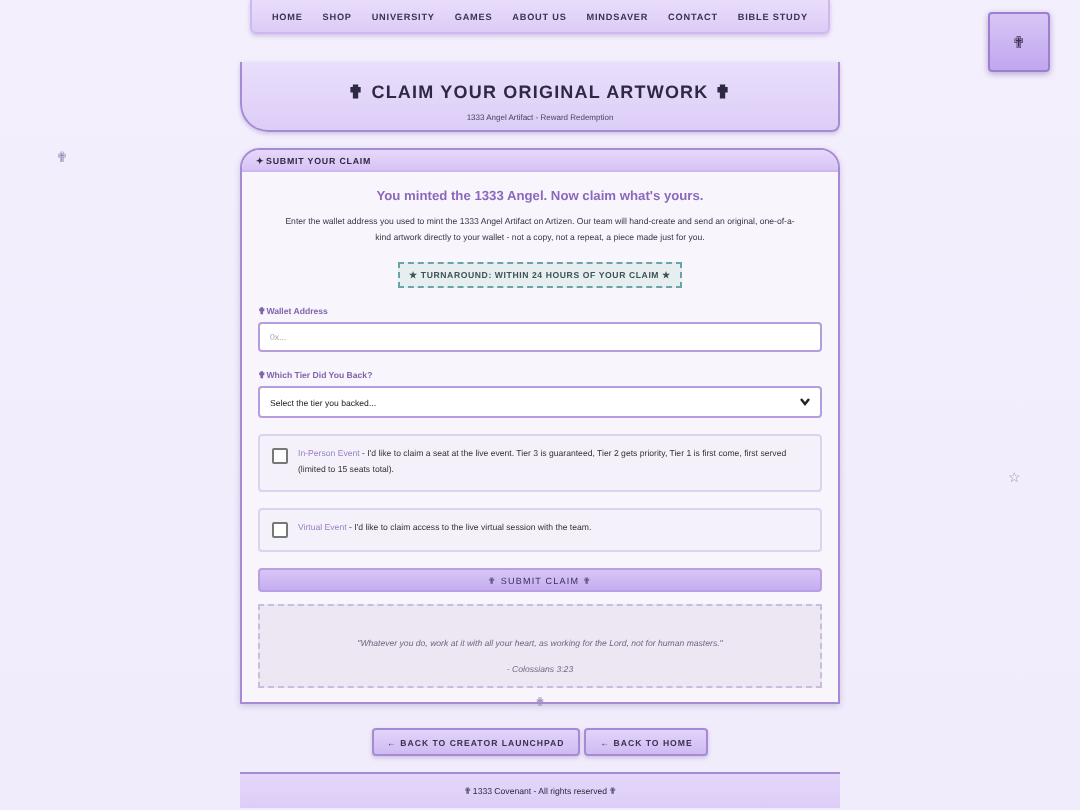 The width and height of the screenshot is (1080, 810). Describe the element at coordinates (540, 92) in the screenshot. I see `page-title: ✟ CLAIM YOUR ORIGINAL ARTWORK ✟` at that location.